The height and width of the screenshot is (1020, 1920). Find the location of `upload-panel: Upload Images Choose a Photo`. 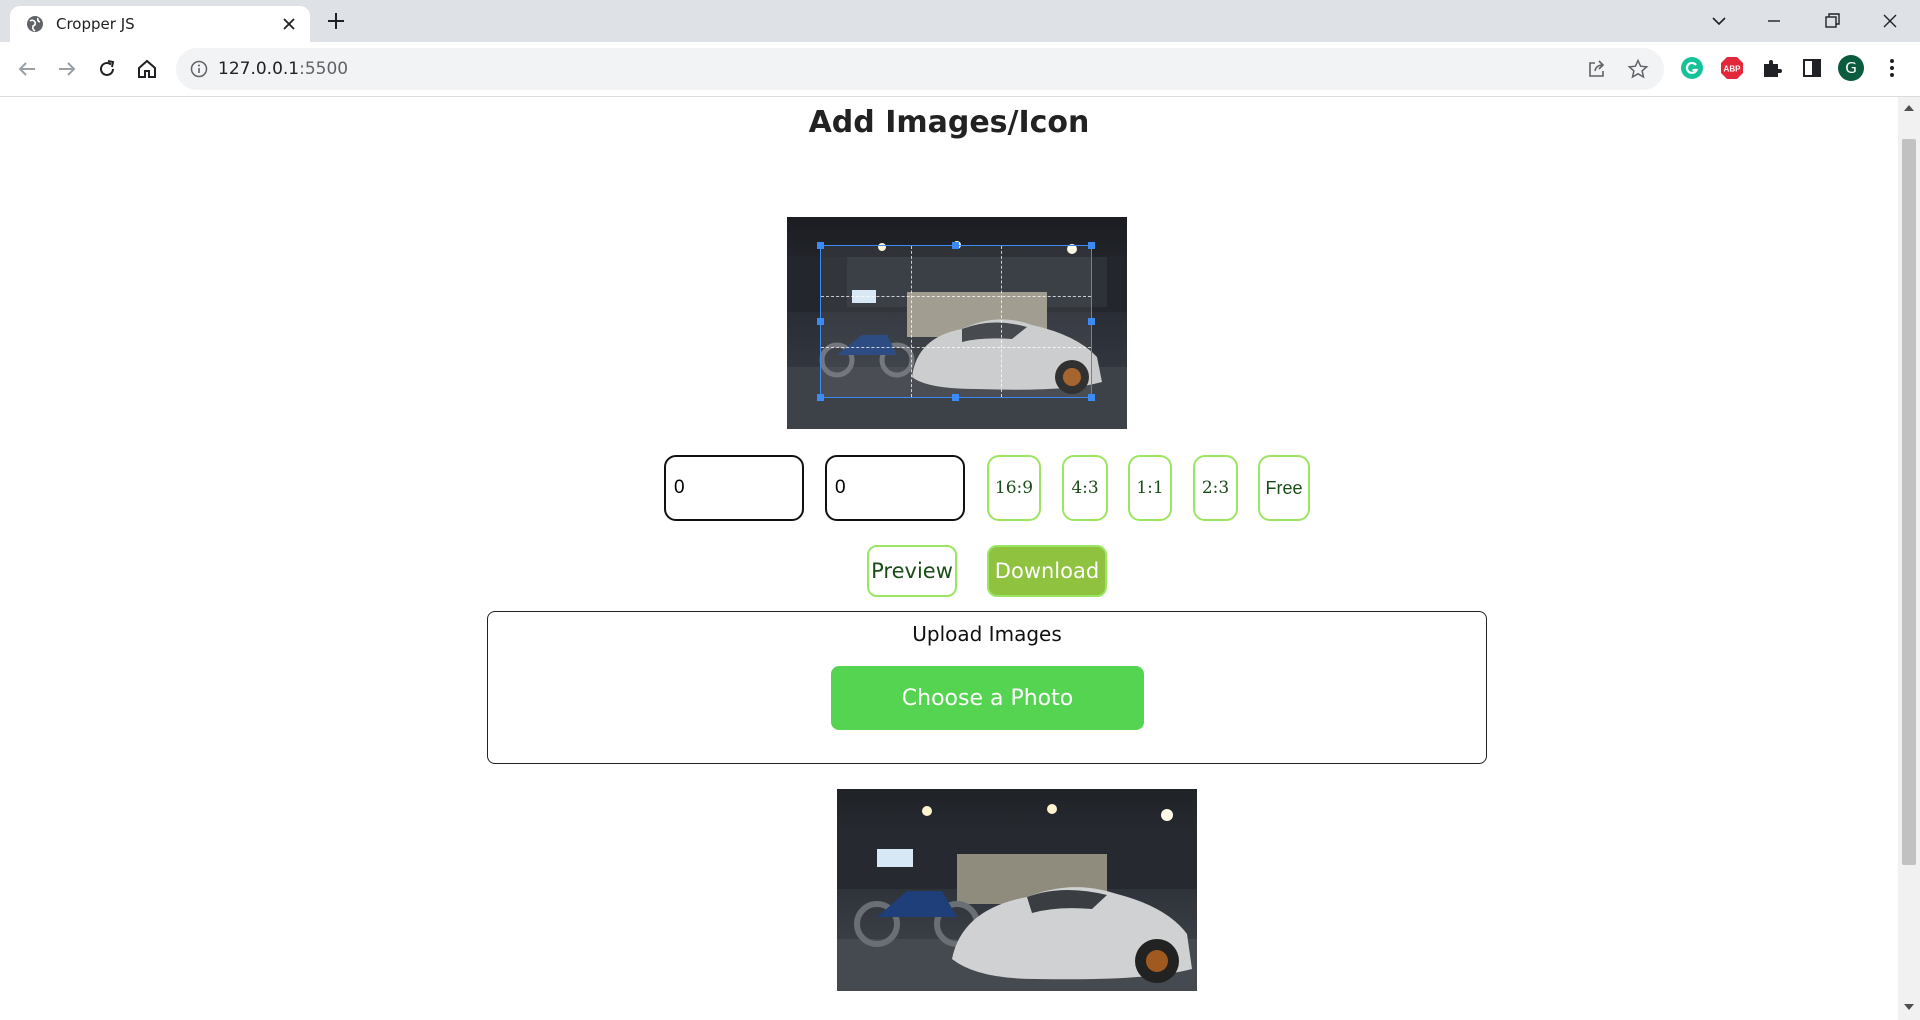

upload-panel: Upload Images Choose a Photo is located at coordinates (987, 687).